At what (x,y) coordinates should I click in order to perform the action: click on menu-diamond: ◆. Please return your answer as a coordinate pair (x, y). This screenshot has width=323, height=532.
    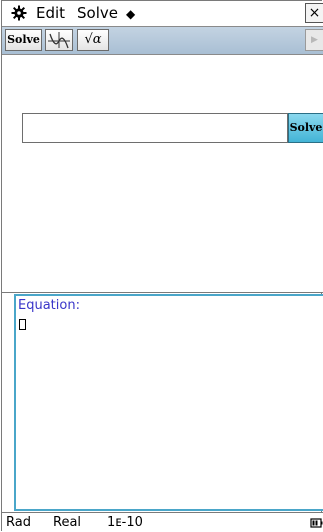
    Looking at the image, I should click on (130, 14).